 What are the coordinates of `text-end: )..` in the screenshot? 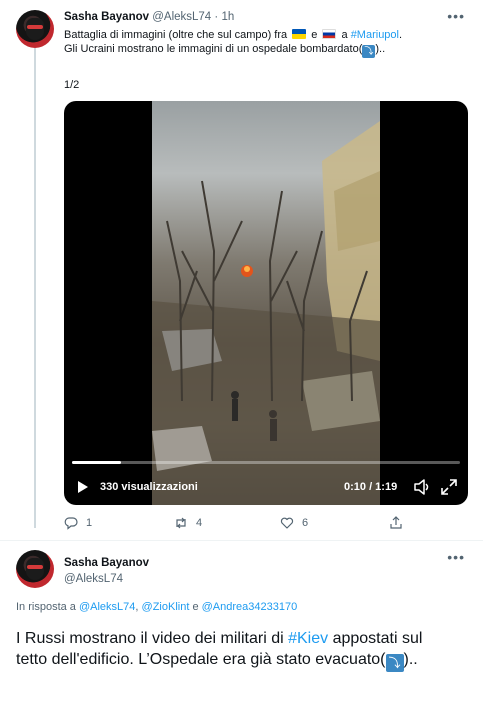 It's located at (410, 659).